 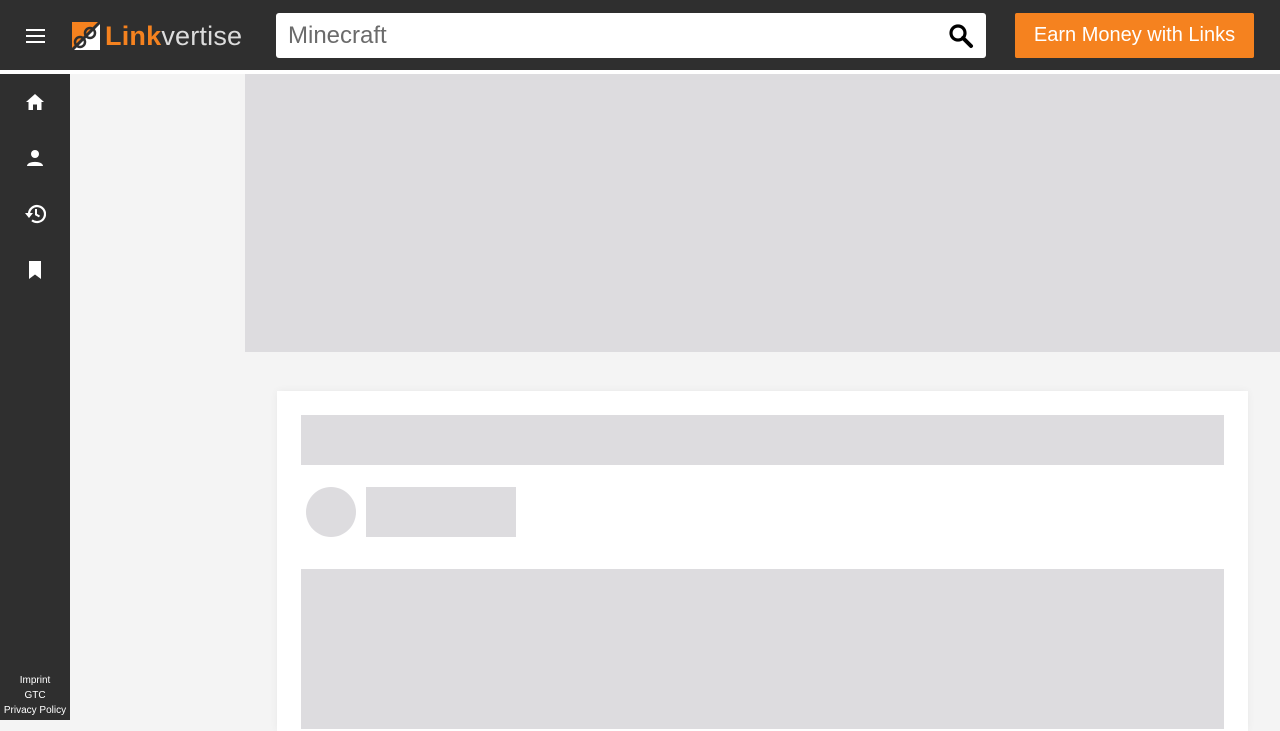 I want to click on top-bar: Linkvertise Earn Money with Links, so click(x=640, y=35).